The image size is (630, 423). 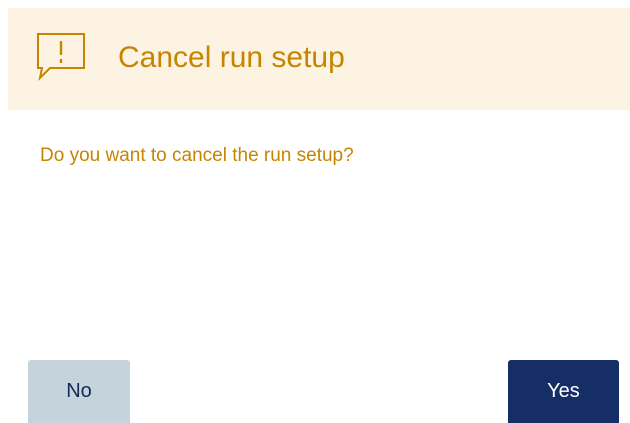 I want to click on yes-button: Yes, so click(x=563, y=391).